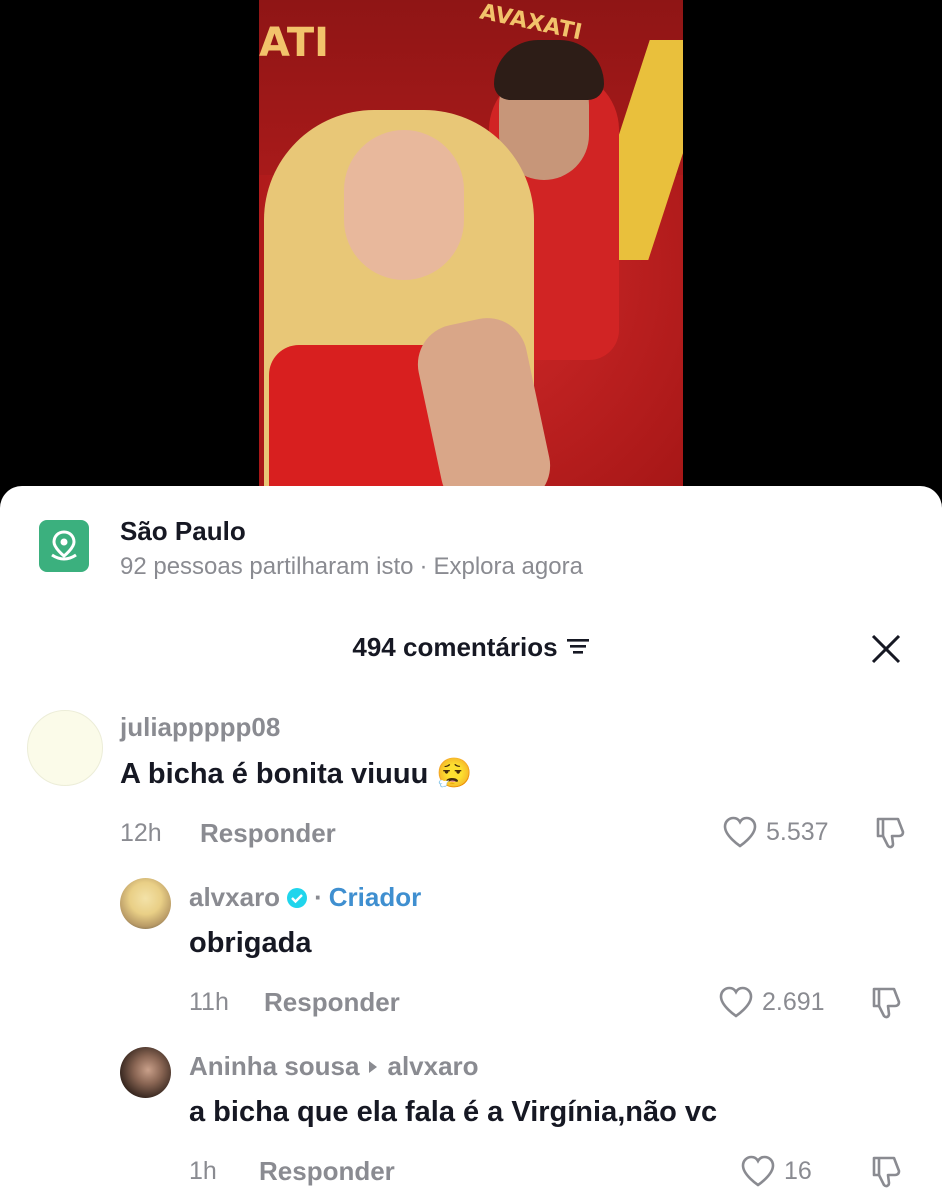  Describe the element at coordinates (454, 774) in the screenshot. I see `exhaling-face-emoji: 😮‍💨` at that location.